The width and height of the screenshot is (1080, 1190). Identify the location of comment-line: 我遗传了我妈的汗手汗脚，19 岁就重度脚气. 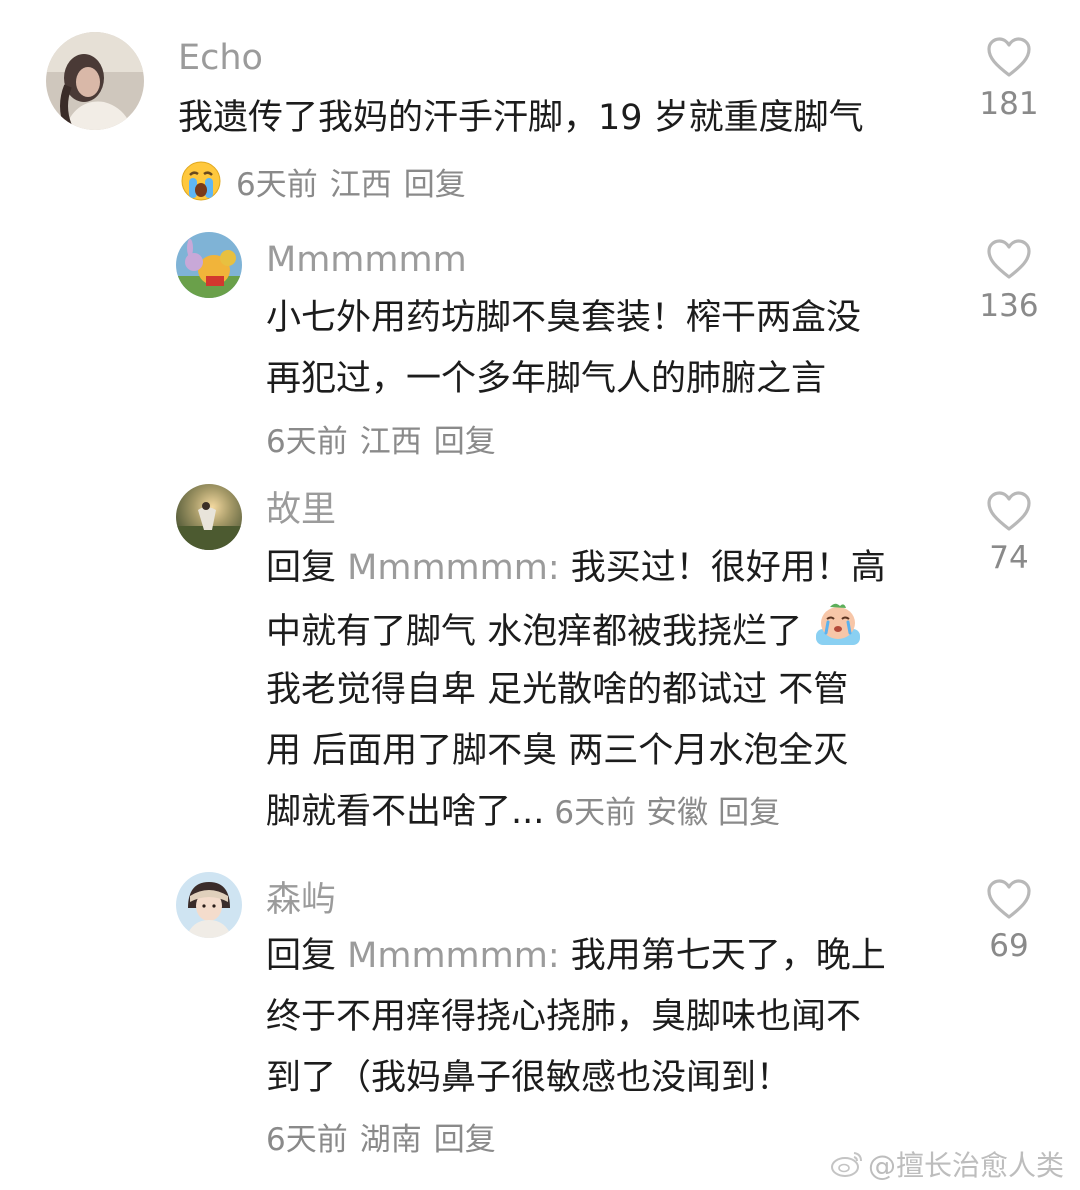
(521, 118).